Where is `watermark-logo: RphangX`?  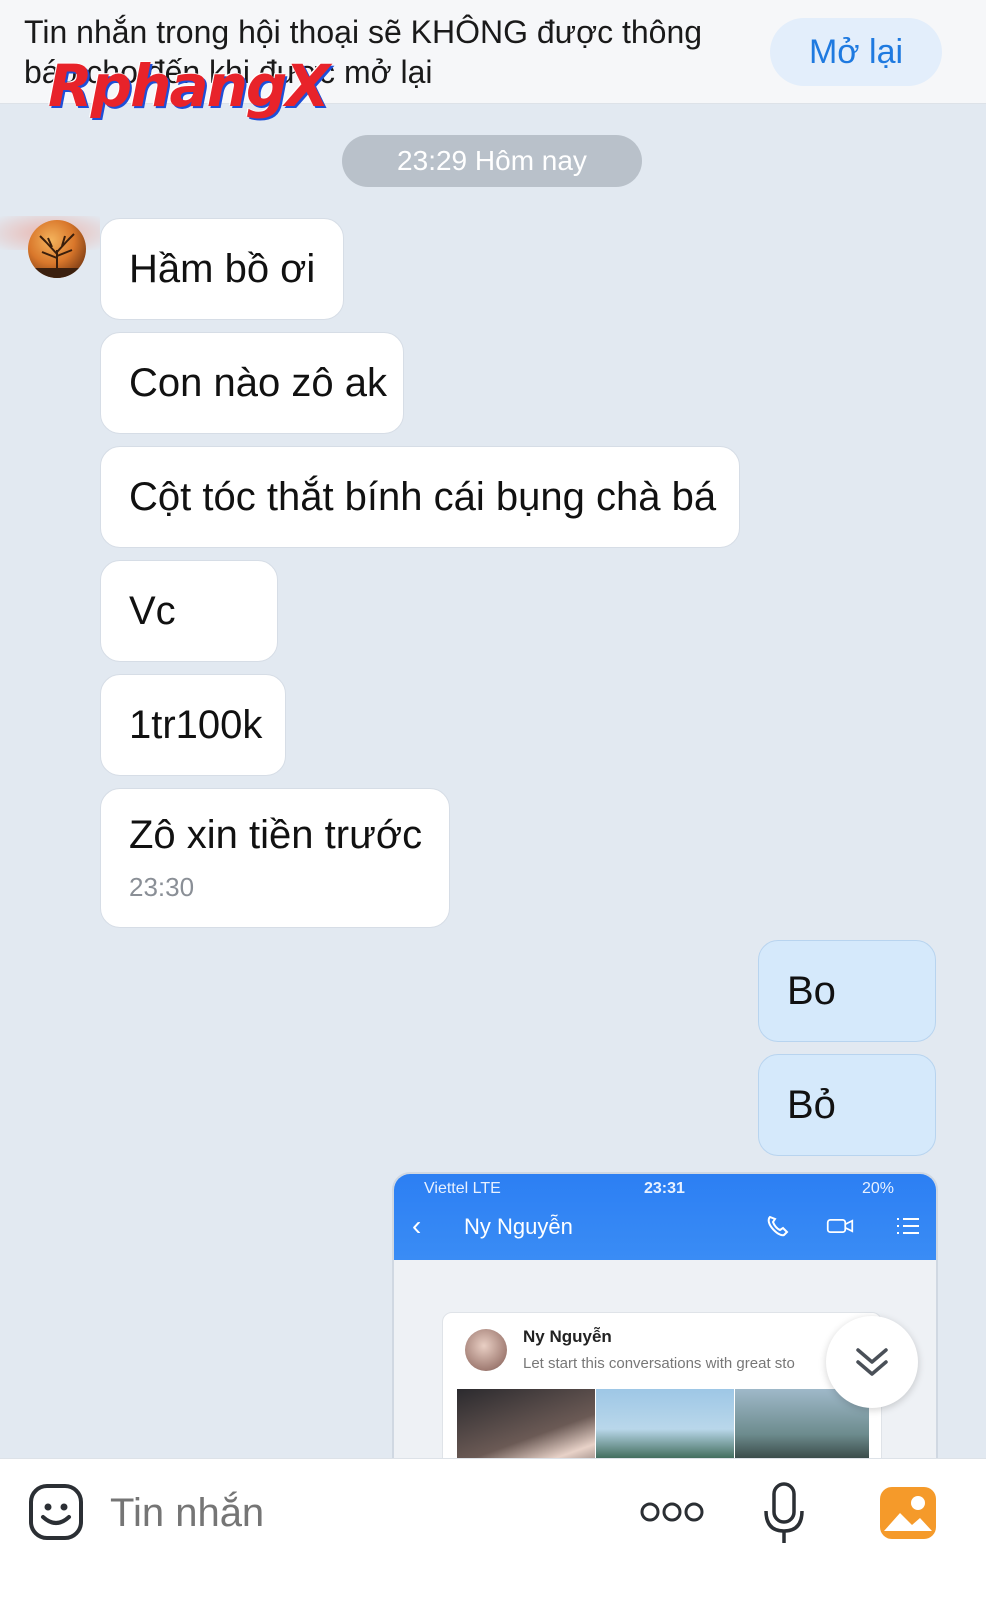 watermark-logo: RphangX is located at coordinates (189, 86).